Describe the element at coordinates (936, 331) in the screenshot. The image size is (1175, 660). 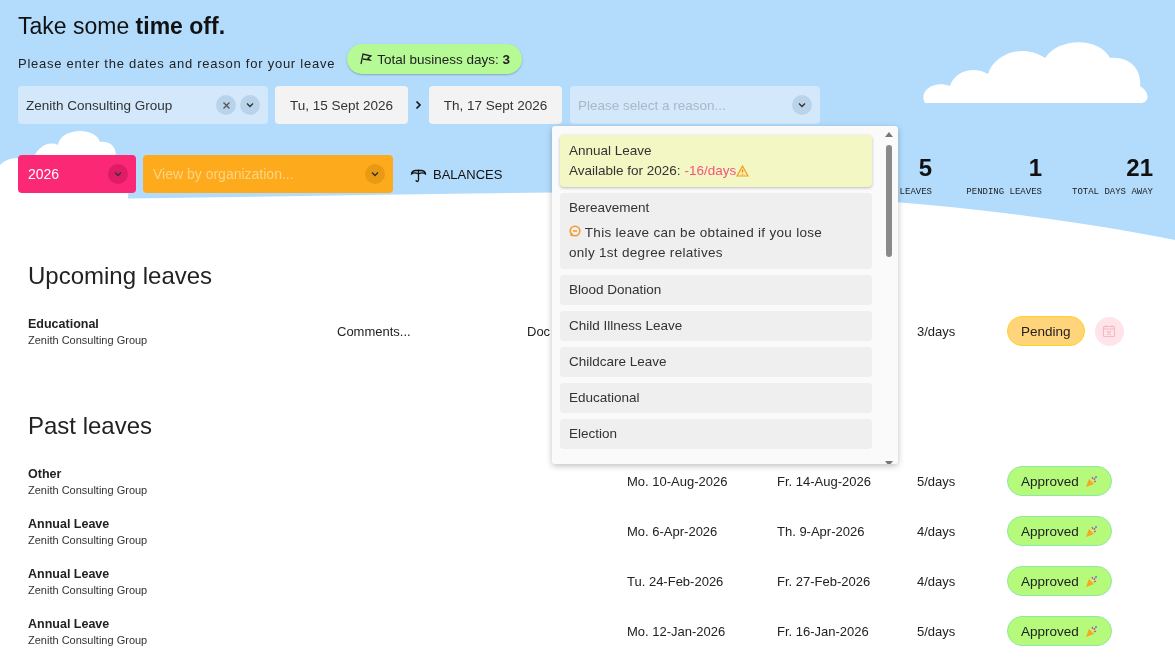
I see `days-count: 3/days` at that location.